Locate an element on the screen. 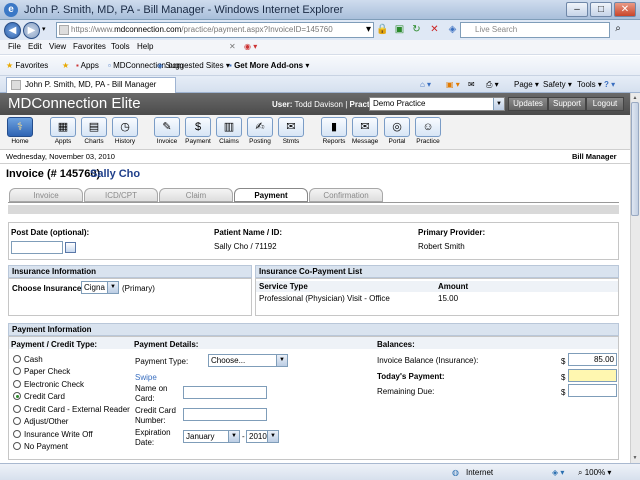  toolbar-history: ◷ History is located at coordinates (125, 132).